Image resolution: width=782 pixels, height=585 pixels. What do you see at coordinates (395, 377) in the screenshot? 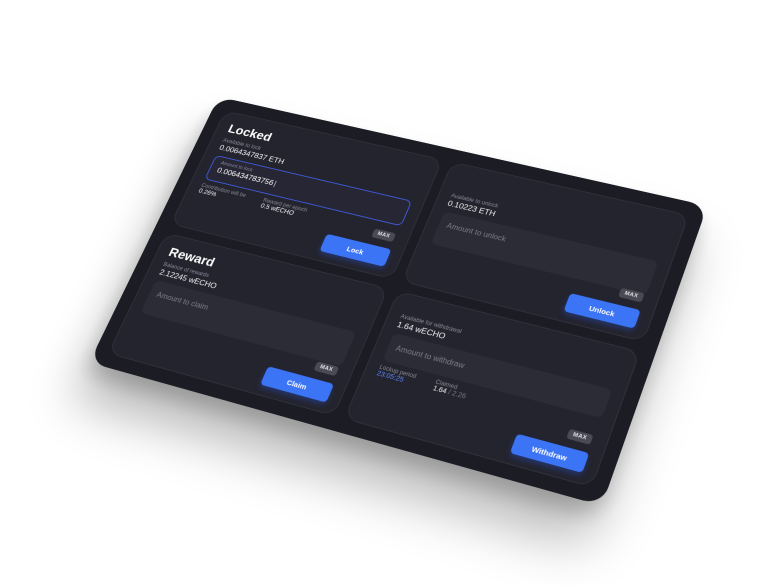
I see `lockup-period-stat: Lockup period 23:05:25` at bounding box center [395, 377].